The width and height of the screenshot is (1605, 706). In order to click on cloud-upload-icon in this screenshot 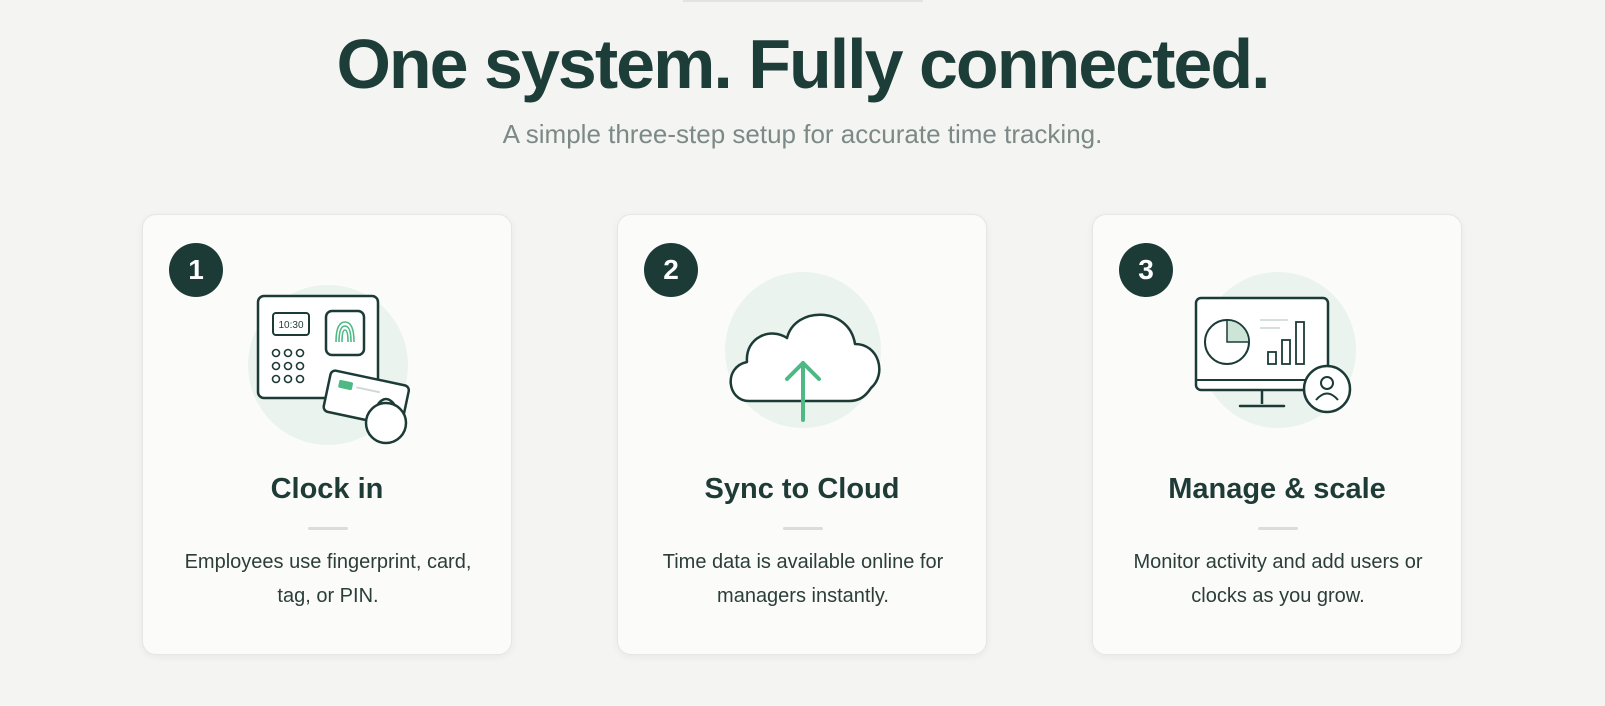, I will do `click(803, 350)`.